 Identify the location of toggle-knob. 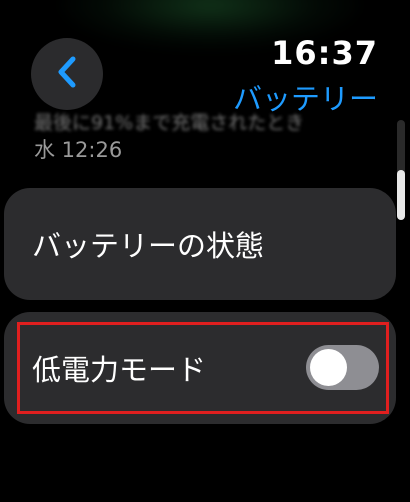
(328, 367).